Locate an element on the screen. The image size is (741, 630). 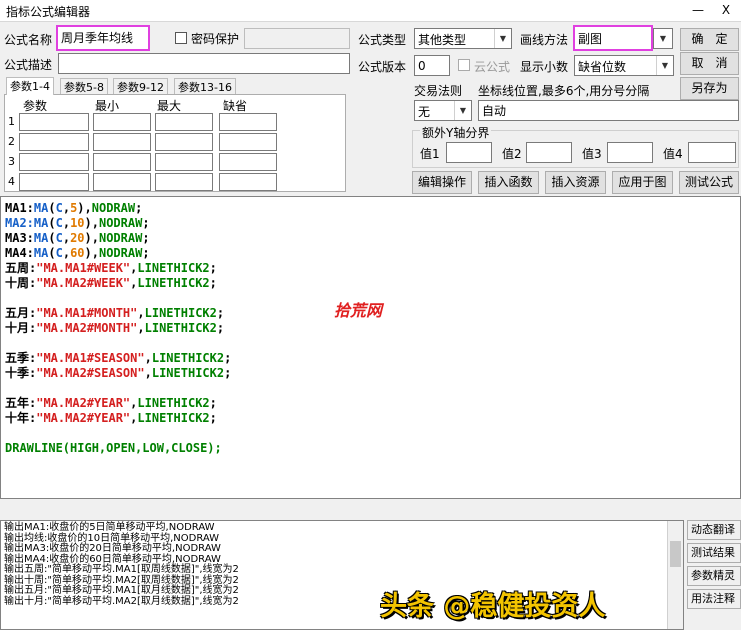
watermark-text: 拾荒网 is located at coordinates (358, 310).